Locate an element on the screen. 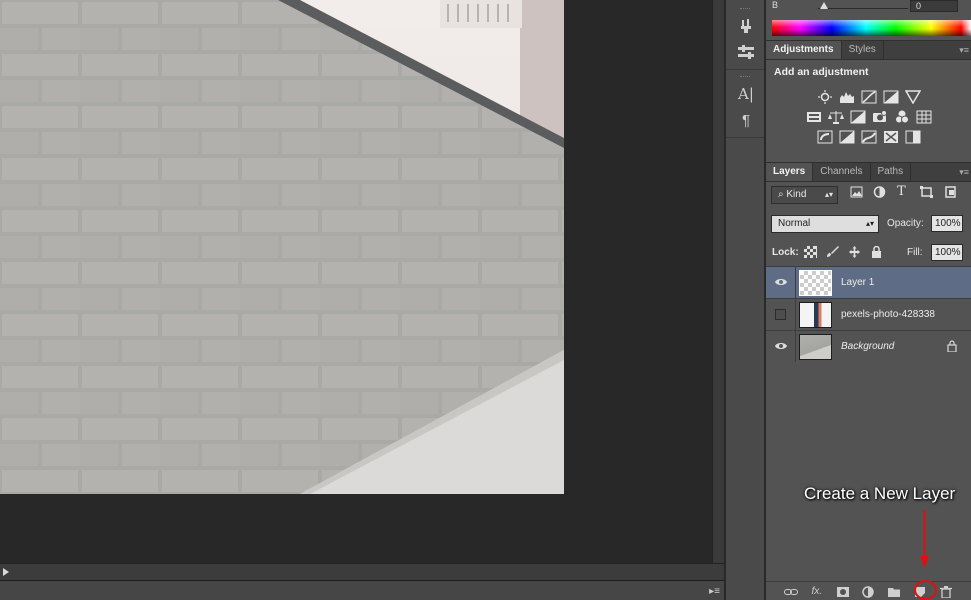 The height and width of the screenshot is (600, 971). opacity-field: 100% is located at coordinates (947, 223).